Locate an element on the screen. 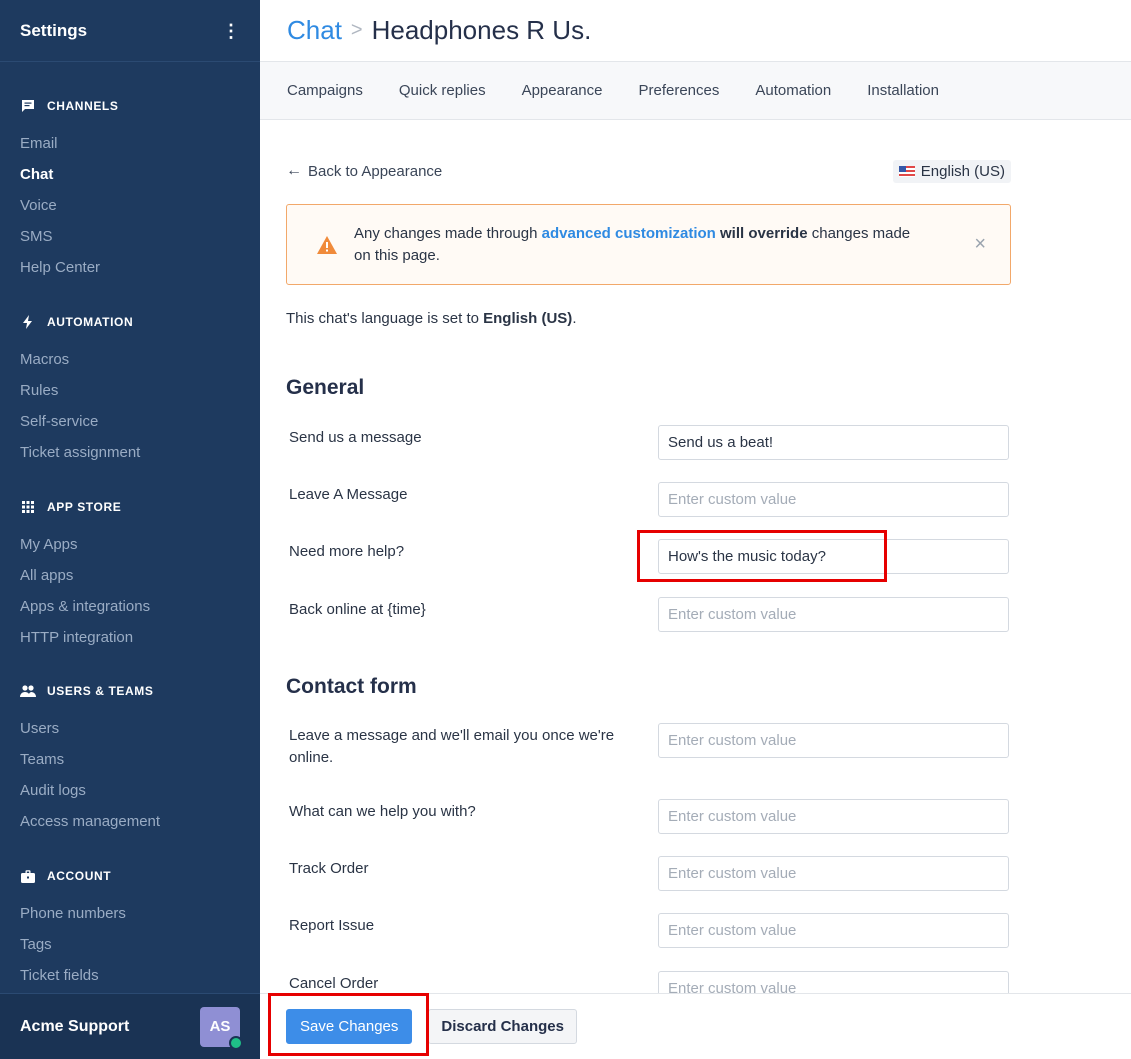 Image resolution: width=1131 pixels, height=1059 pixels. sidebar-item-sms: SMS is located at coordinates (130, 236).